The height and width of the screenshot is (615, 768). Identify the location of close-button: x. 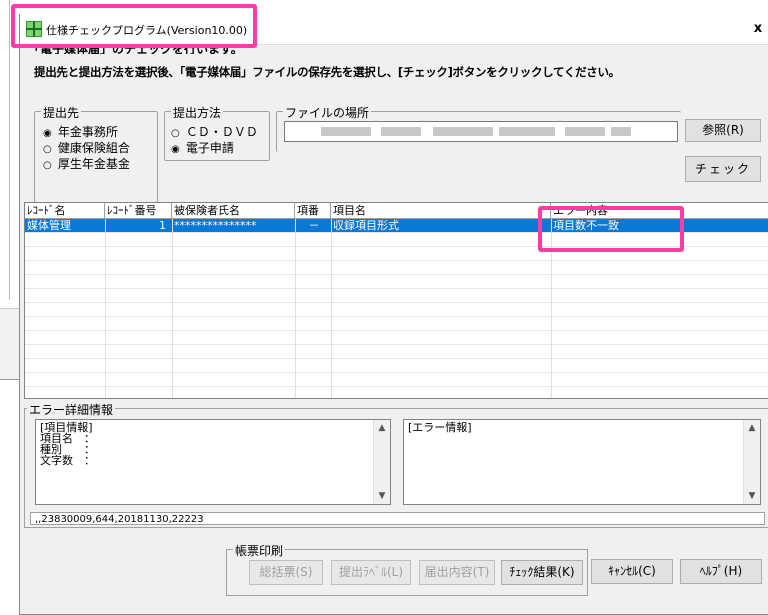
(757, 29).